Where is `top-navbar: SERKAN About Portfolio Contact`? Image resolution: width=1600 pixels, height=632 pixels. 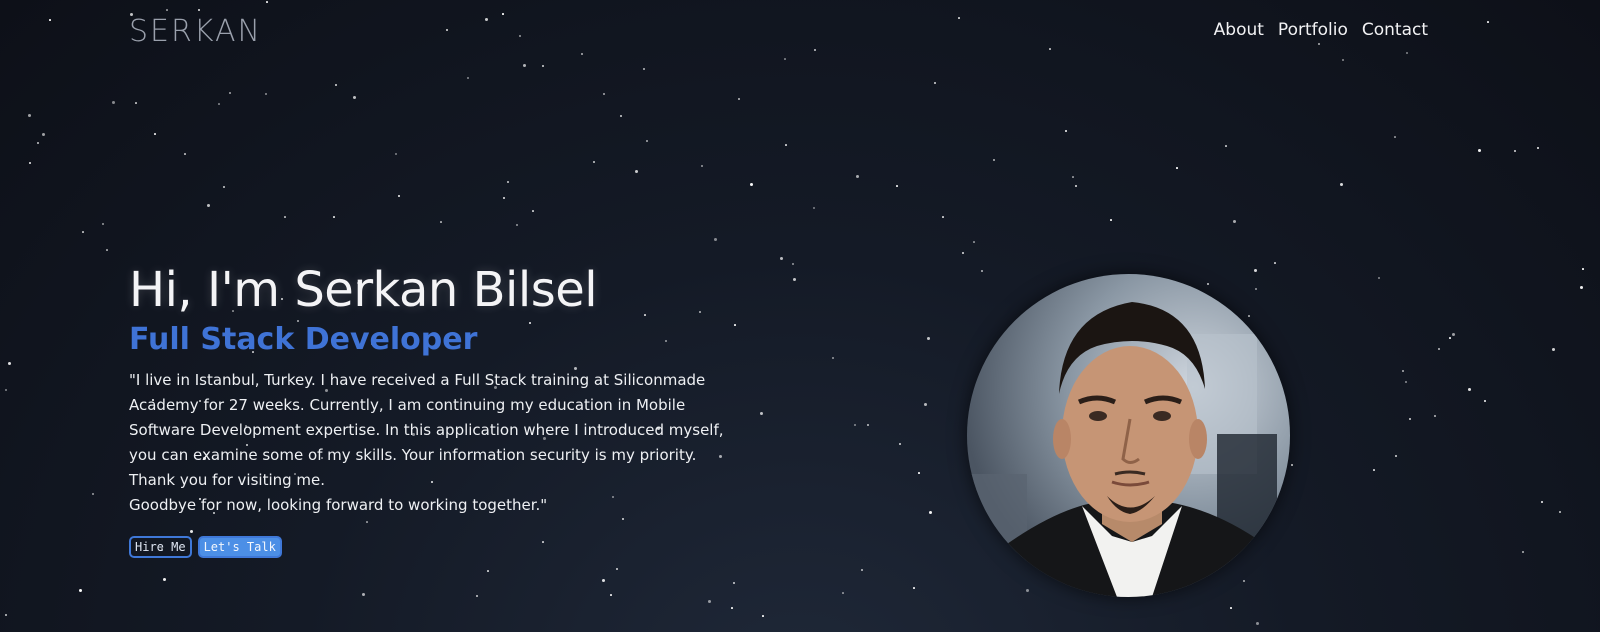
top-navbar: SERKAN About Portfolio Contact is located at coordinates (800, 32).